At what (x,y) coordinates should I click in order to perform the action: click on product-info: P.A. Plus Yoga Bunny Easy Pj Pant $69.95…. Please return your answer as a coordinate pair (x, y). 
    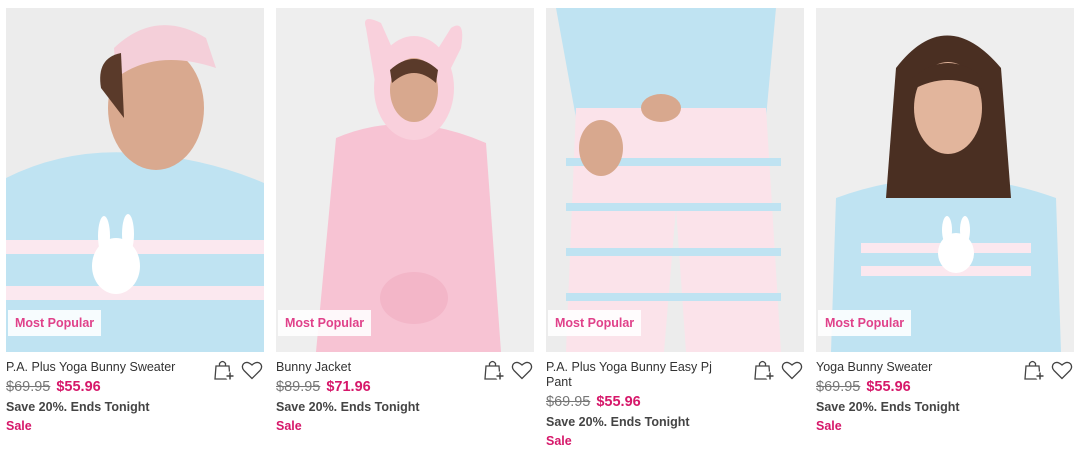
    Looking at the image, I should click on (675, 400).